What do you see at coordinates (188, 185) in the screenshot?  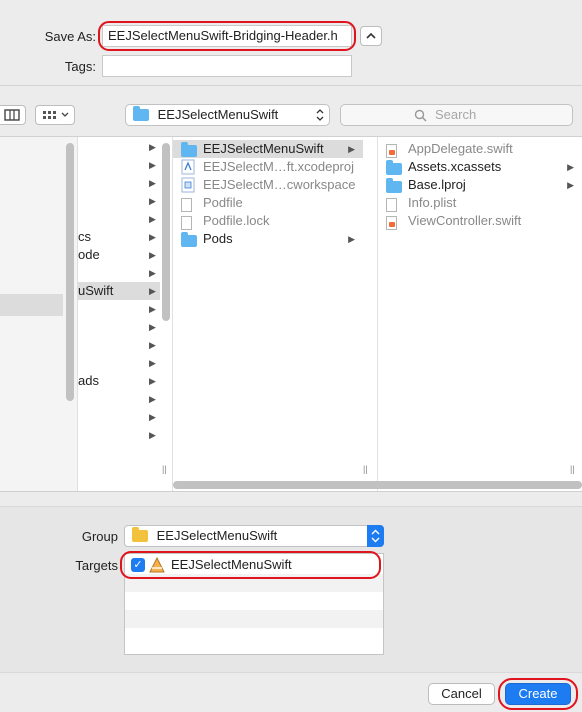 I see `workspace-icon` at bounding box center [188, 185].